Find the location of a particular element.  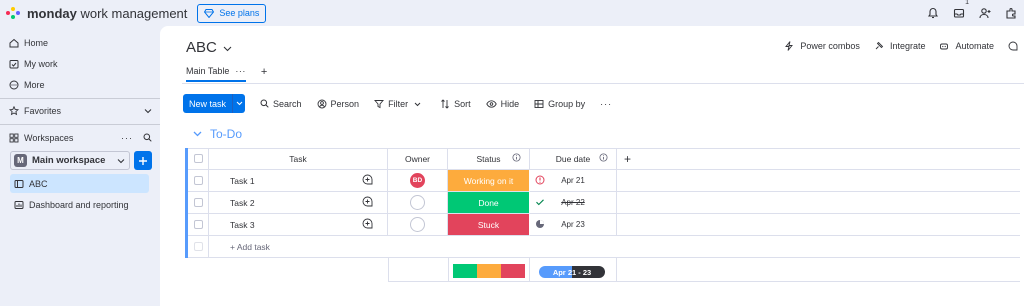

sidebar-item-dashboard: Dashboard and reporting is located at coordinates (82, 205).